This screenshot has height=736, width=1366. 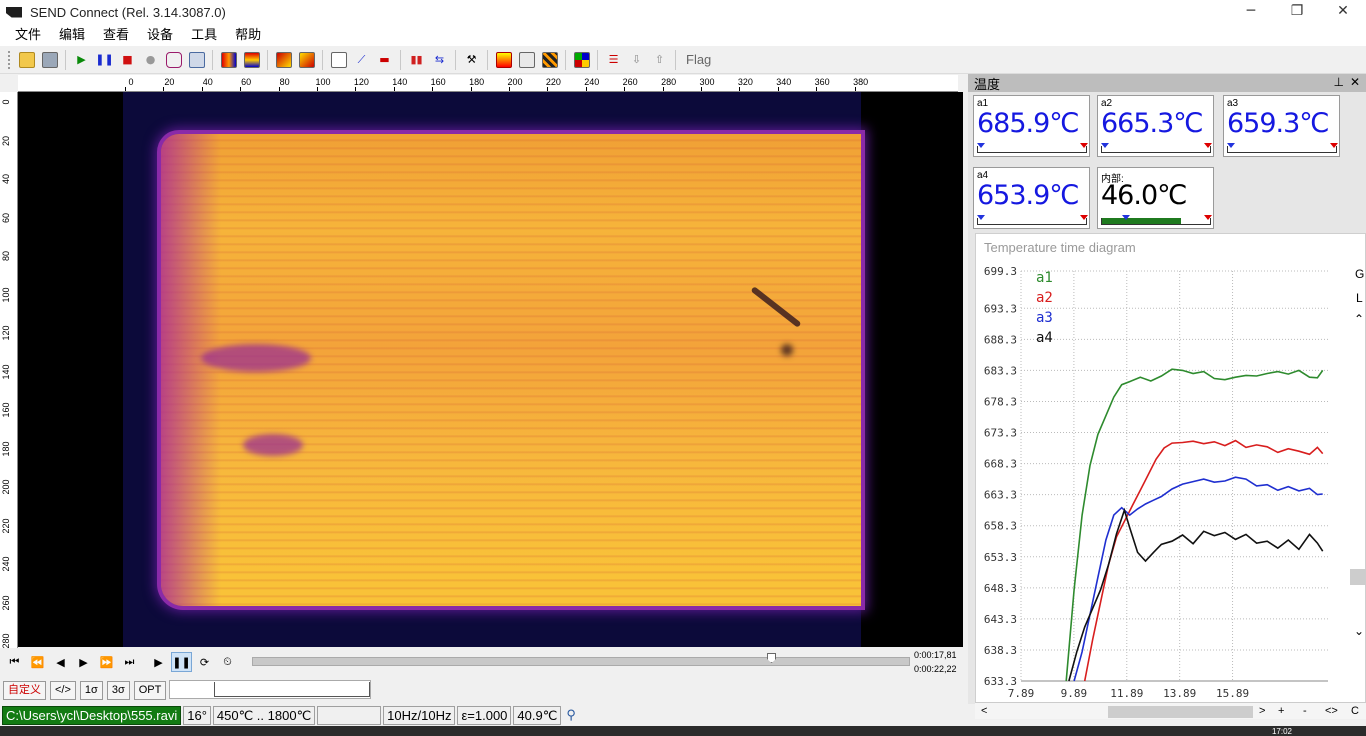 I want to click on menu-file: 文件, so click(x=28, y=35).